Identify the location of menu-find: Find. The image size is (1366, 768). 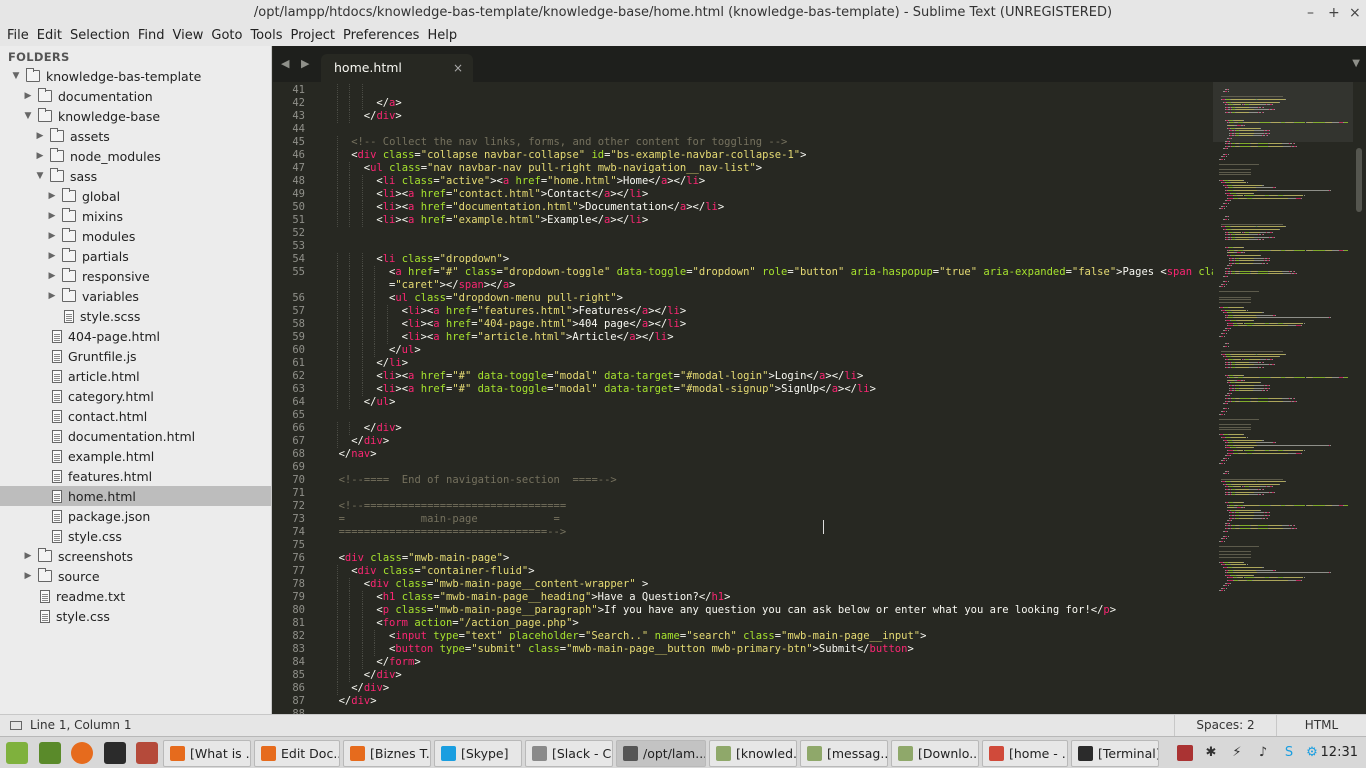
(151, 36).